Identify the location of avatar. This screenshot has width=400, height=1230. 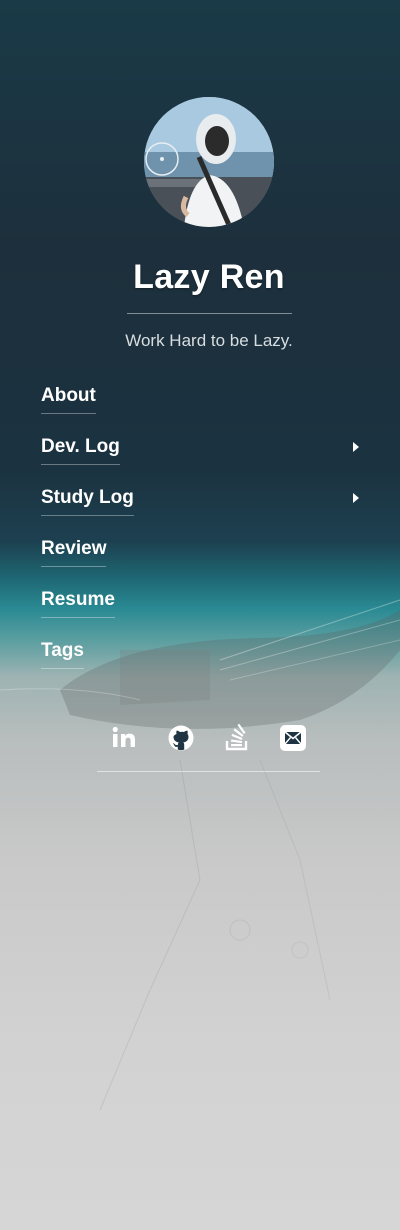
(209, 162).